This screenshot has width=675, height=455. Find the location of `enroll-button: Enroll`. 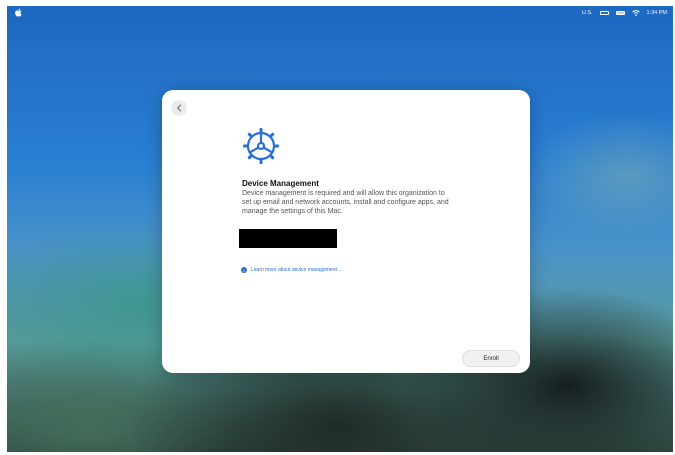

enroll-button: Enroll is located at coordinates (491, 358).